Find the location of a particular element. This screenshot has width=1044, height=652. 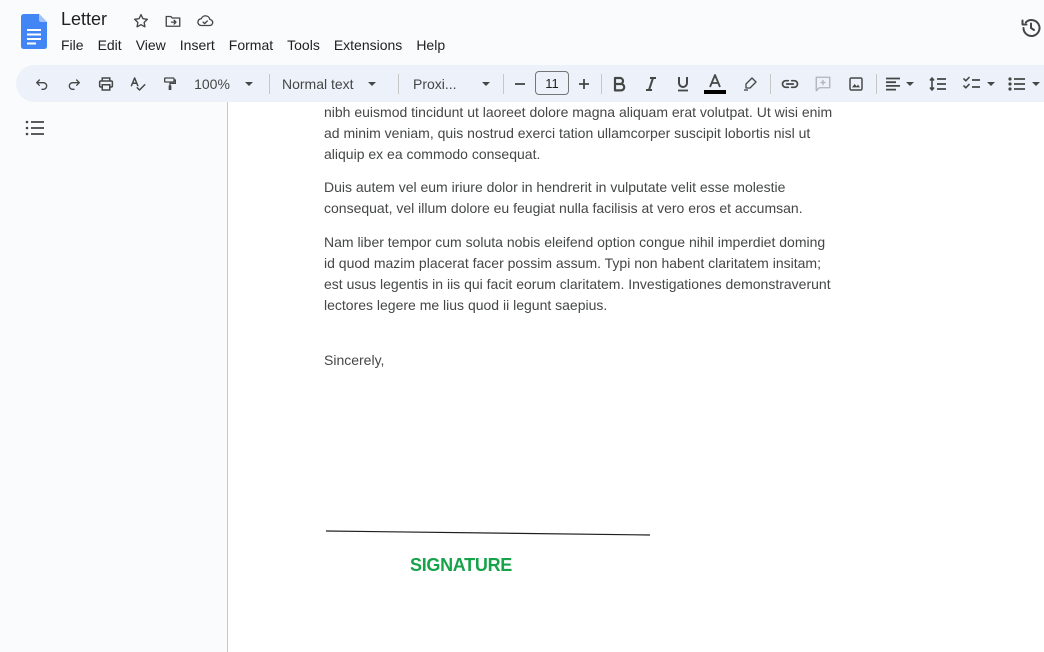

paragraph-style-value: Normal text is located at coordinates (318, 83).